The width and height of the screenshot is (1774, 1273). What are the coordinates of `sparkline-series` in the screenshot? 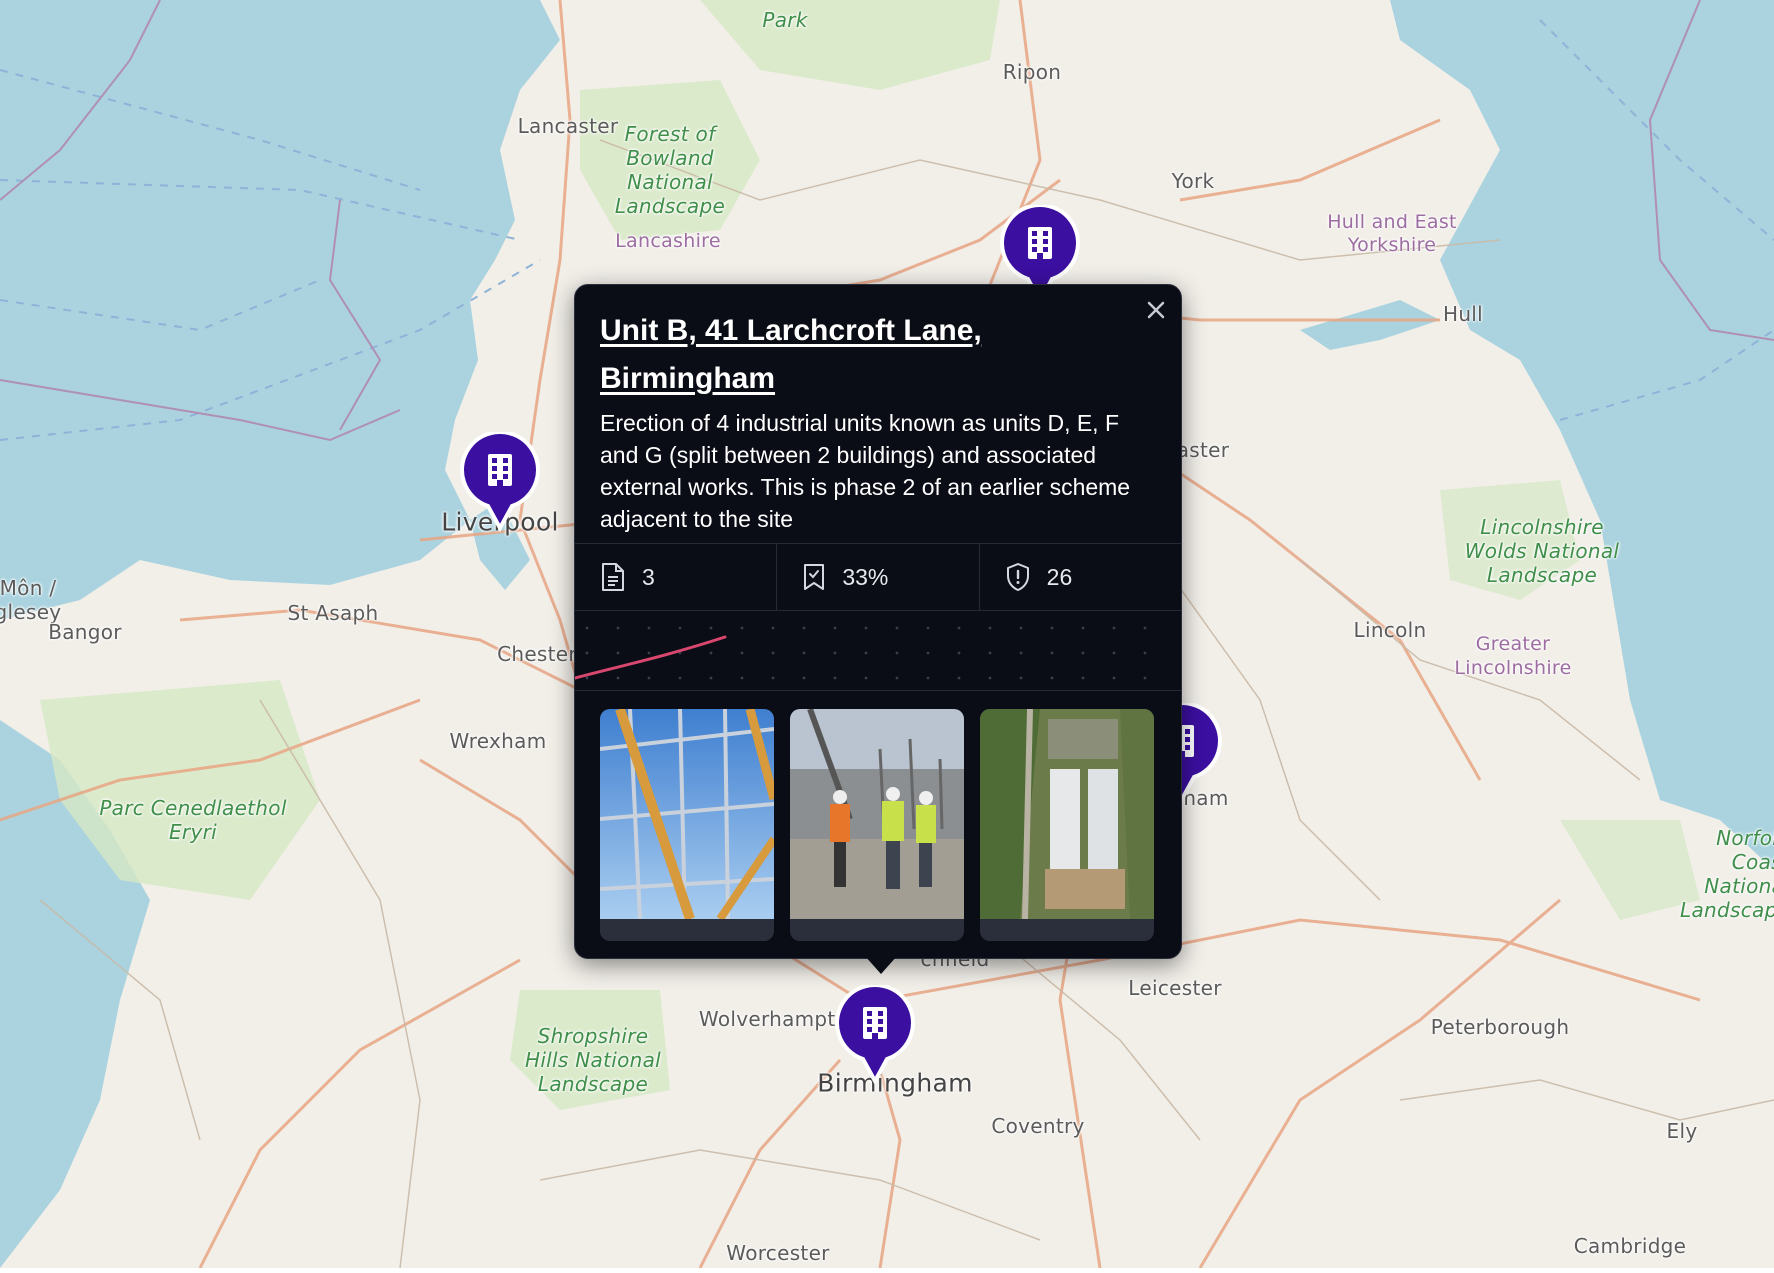 It's located at (651, 657).